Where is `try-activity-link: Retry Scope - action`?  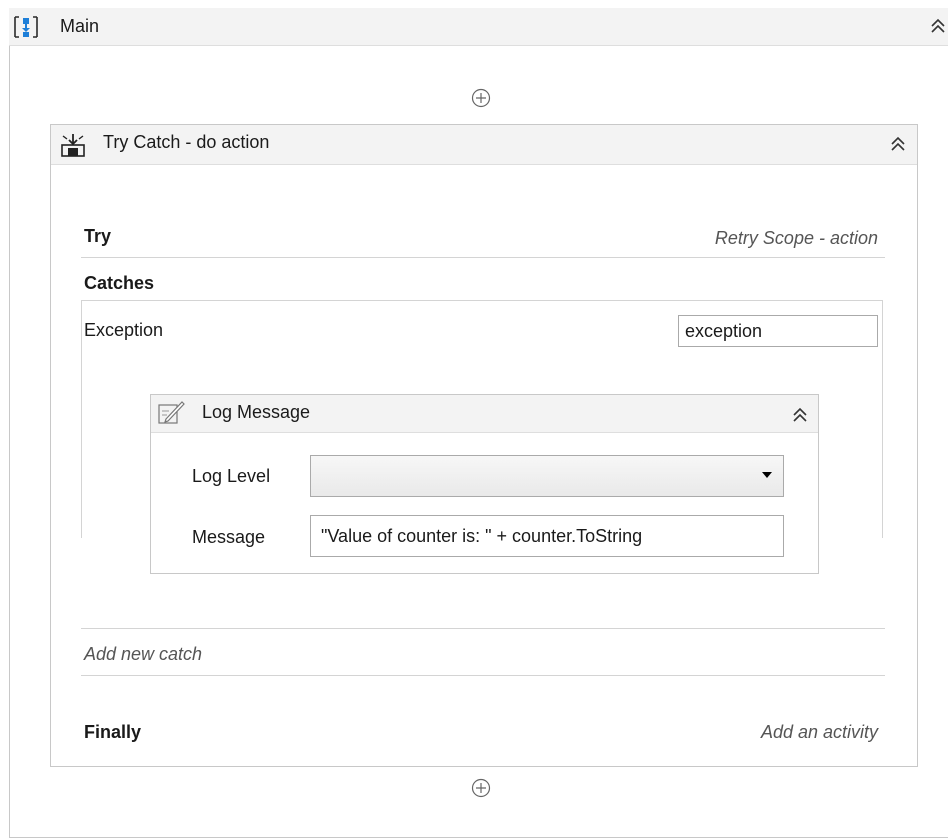 try-activity-link: Retry Scope - action is located at coordinates (796, 238).